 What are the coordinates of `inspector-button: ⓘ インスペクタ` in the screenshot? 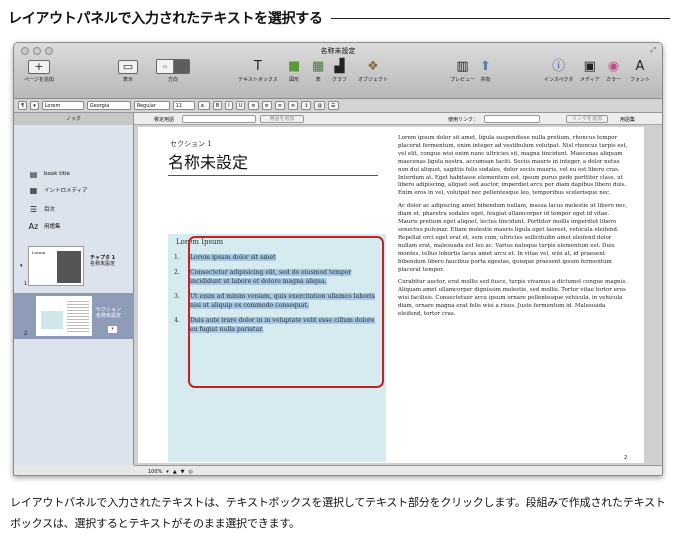 It's located at (558, 70).